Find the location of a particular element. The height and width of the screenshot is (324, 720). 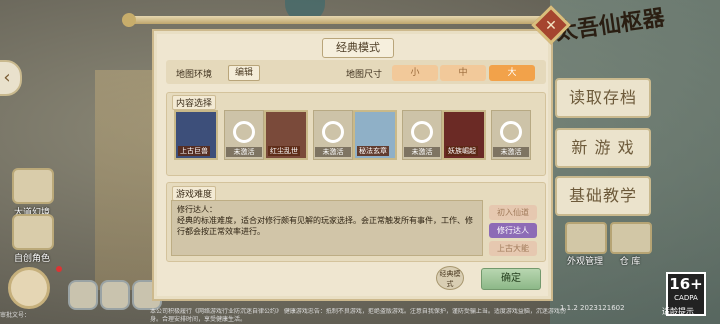

warehouse-button: 仓 库 is located at coordinates (631, 244).